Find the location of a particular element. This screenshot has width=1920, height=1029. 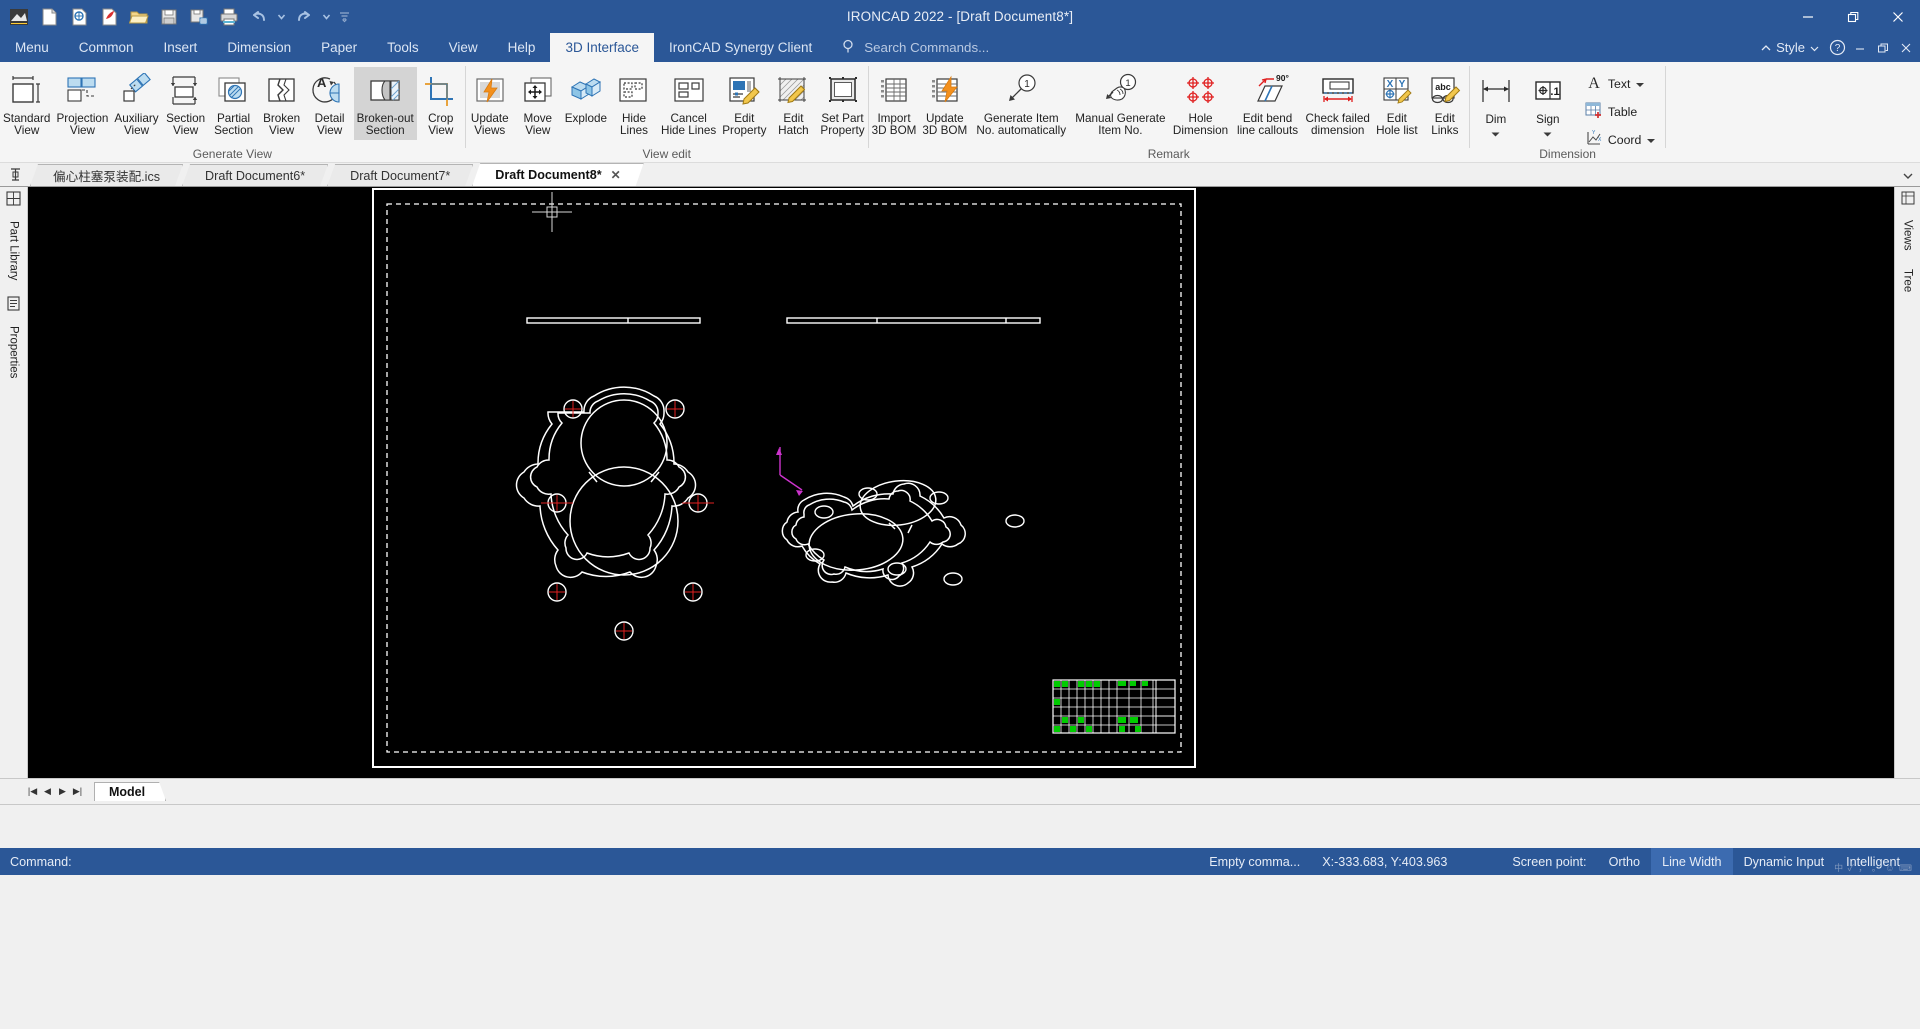

menu-item-insert: Insert is located at coordinates (181, 47).